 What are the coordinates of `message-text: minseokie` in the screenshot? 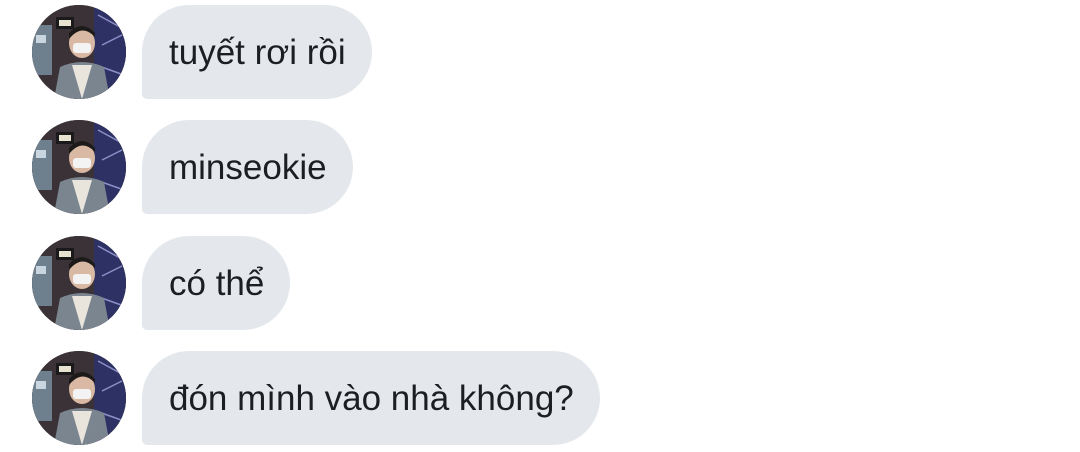 It's located at (248, 167).